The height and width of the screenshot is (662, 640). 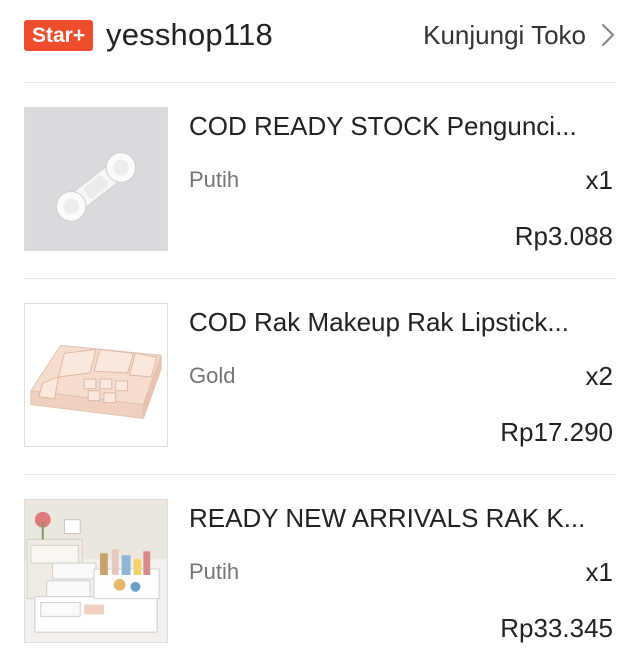 I want to click on star-plus-badge: Star+, so click(x=59, y=35).